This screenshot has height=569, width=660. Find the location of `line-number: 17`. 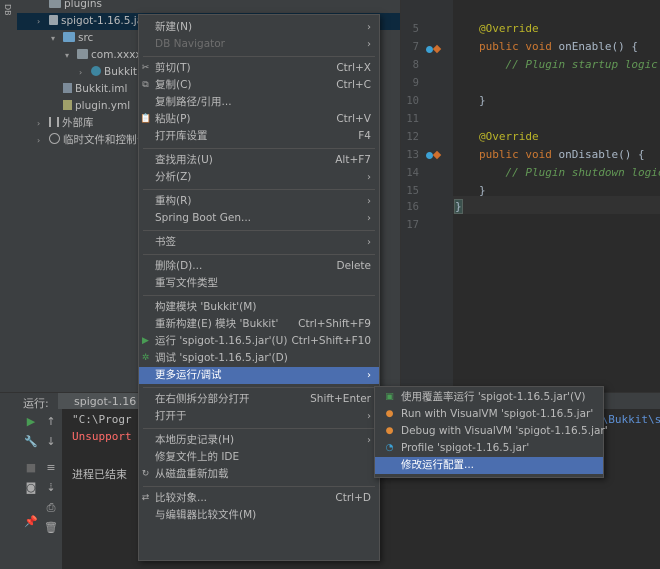

line-number: 17 is located at coordinates (412, 225).